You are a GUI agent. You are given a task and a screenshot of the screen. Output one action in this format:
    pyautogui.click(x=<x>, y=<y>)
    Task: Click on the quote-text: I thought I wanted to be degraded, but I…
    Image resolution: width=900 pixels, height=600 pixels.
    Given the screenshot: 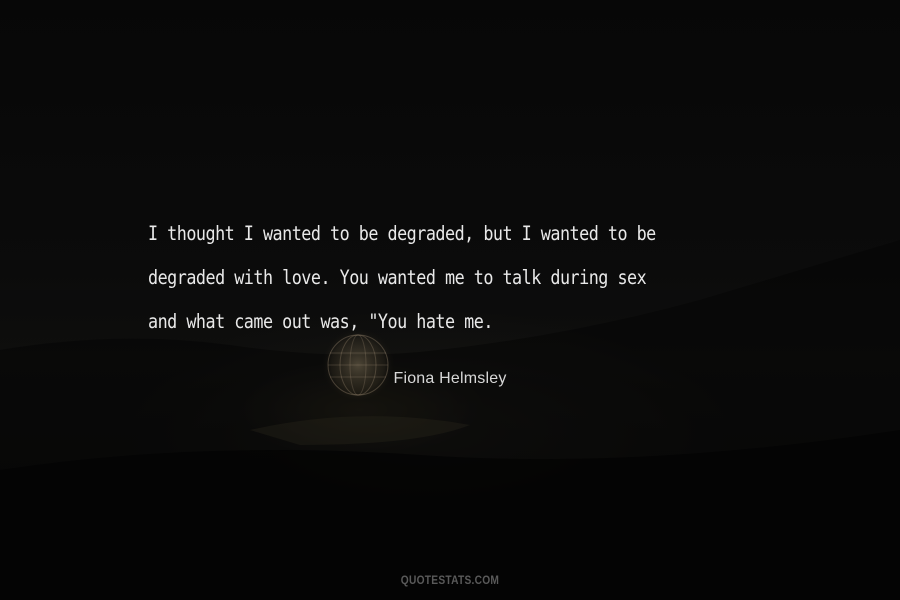 What is the action you would take?
    pyautogui.click(x=414, y=278)
    